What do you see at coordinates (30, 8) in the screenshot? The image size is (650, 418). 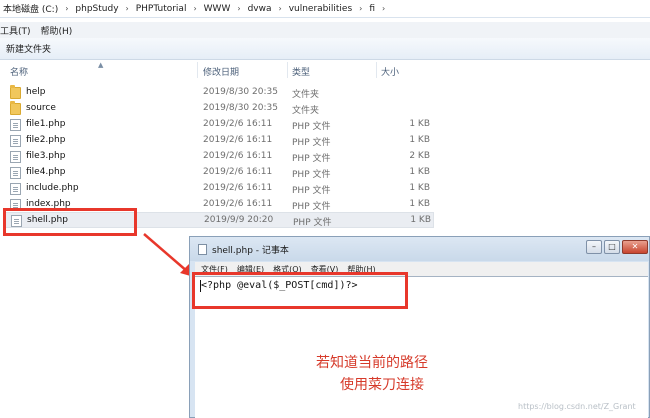 I see `breadcrumb-drive: 本地磁盘 (C:)` at bounding box center [30, 8].